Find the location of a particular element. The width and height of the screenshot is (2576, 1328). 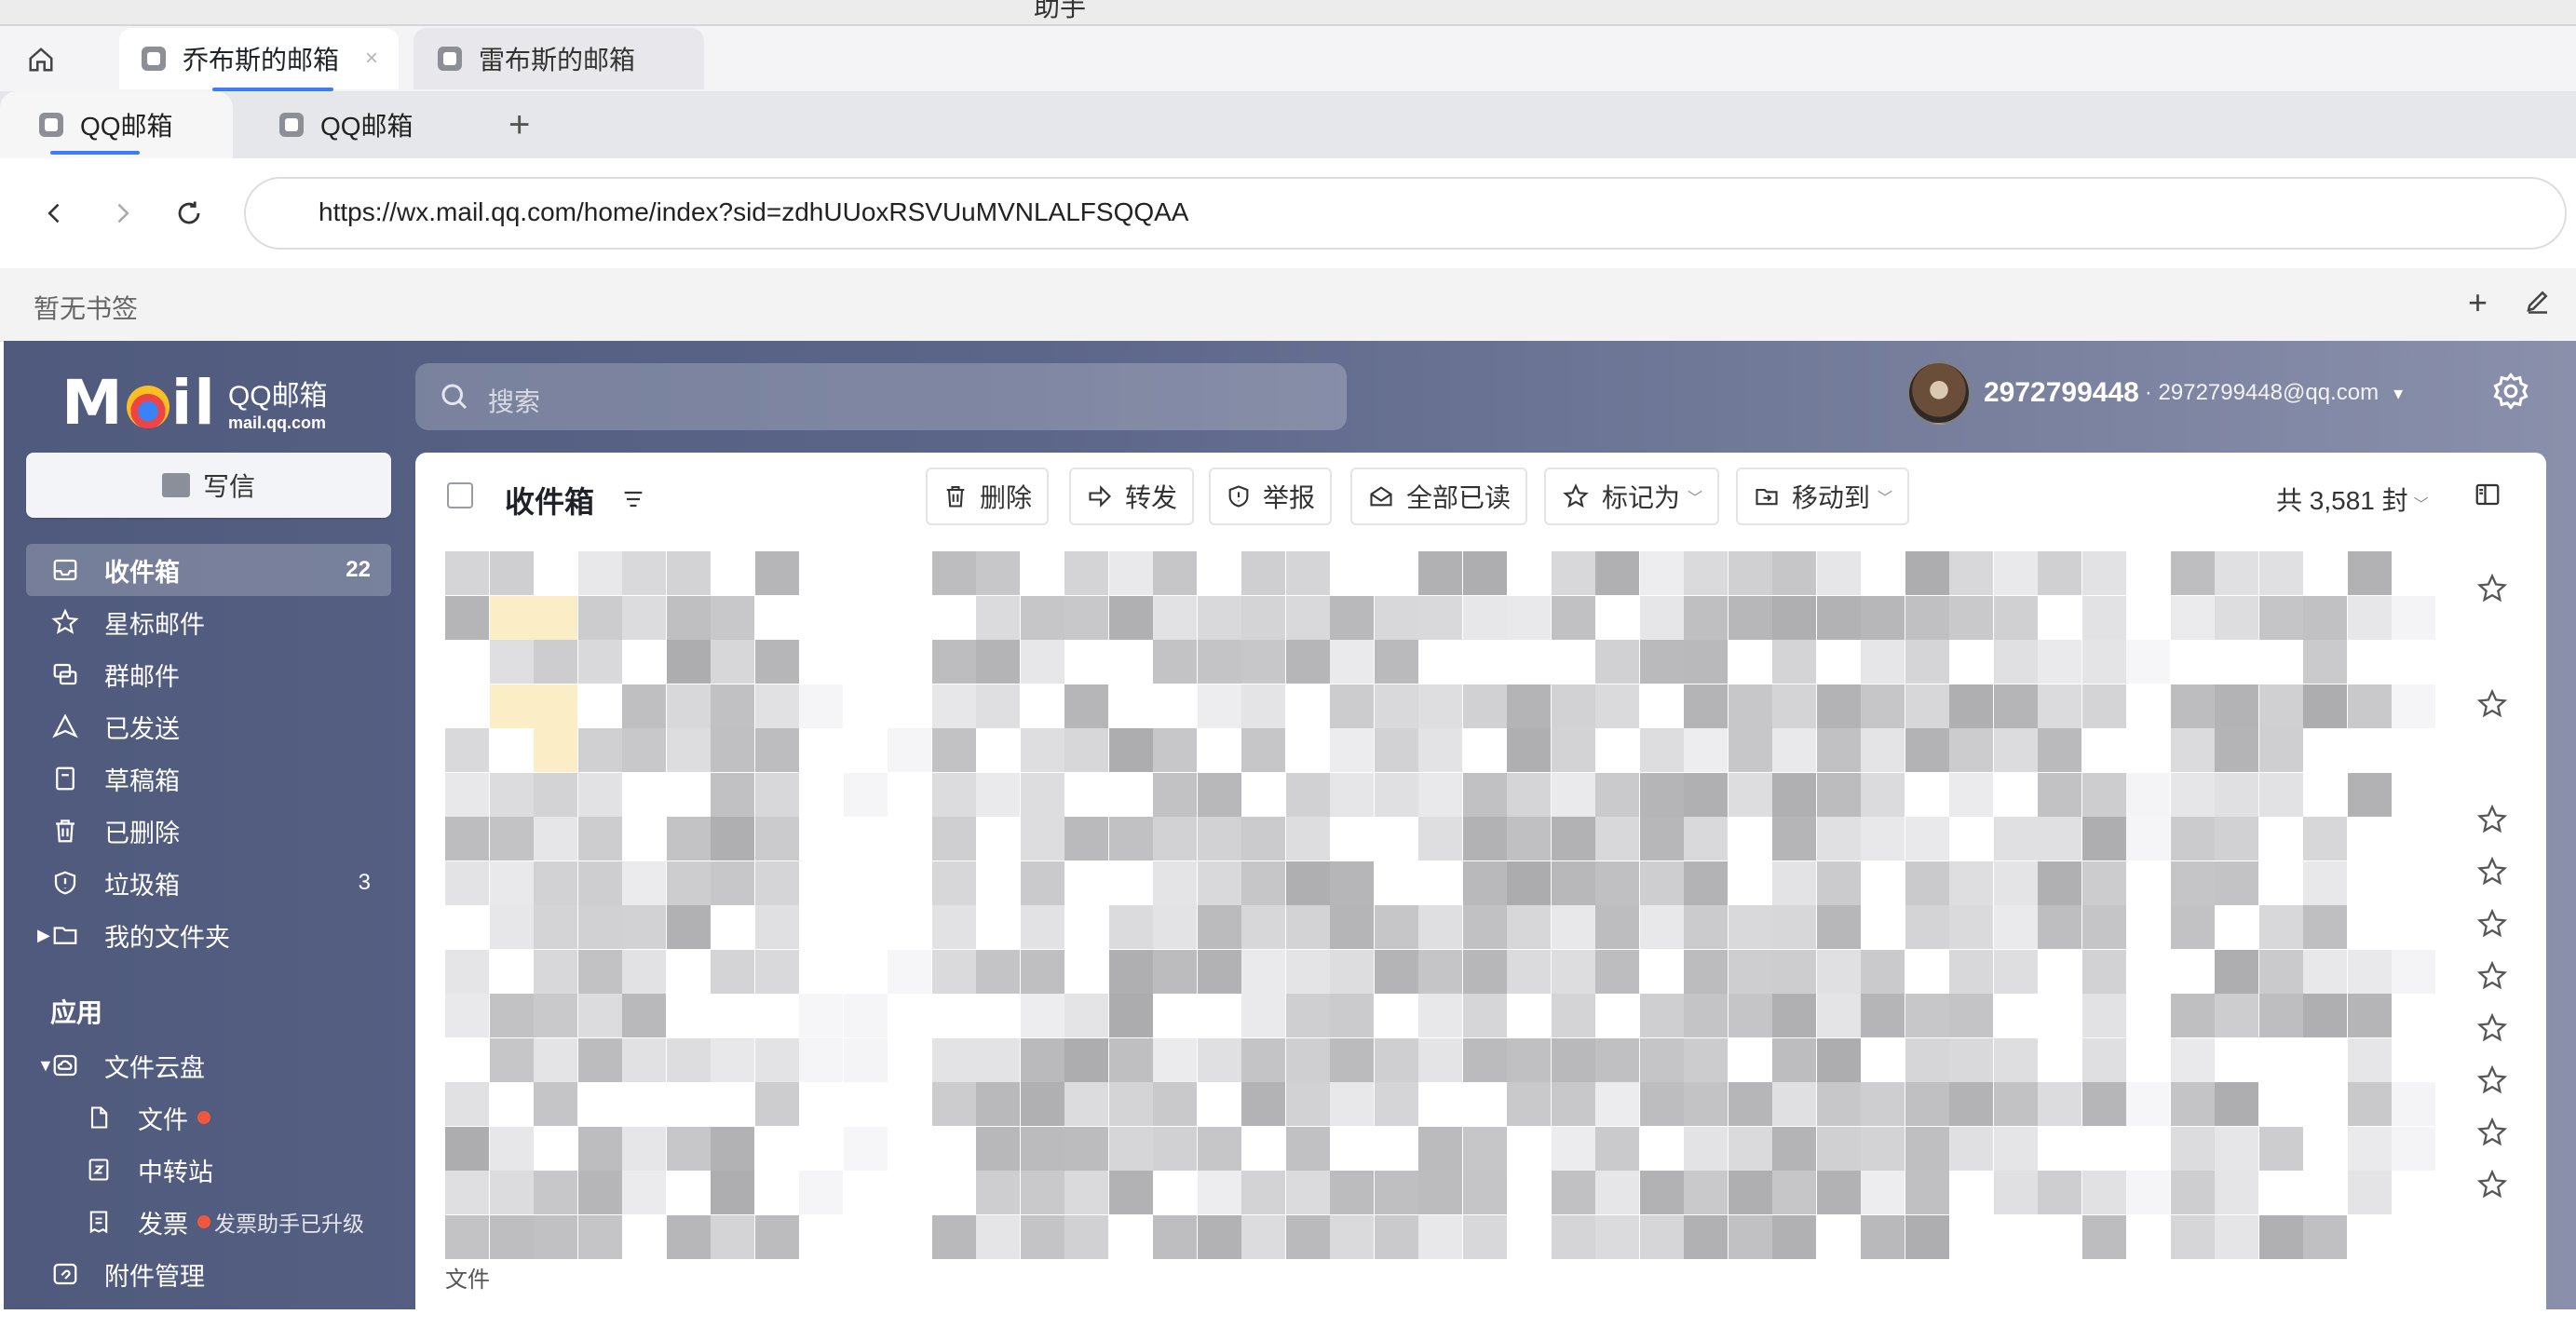

forward-button: 转发 is located at coordinates (1132, 496).